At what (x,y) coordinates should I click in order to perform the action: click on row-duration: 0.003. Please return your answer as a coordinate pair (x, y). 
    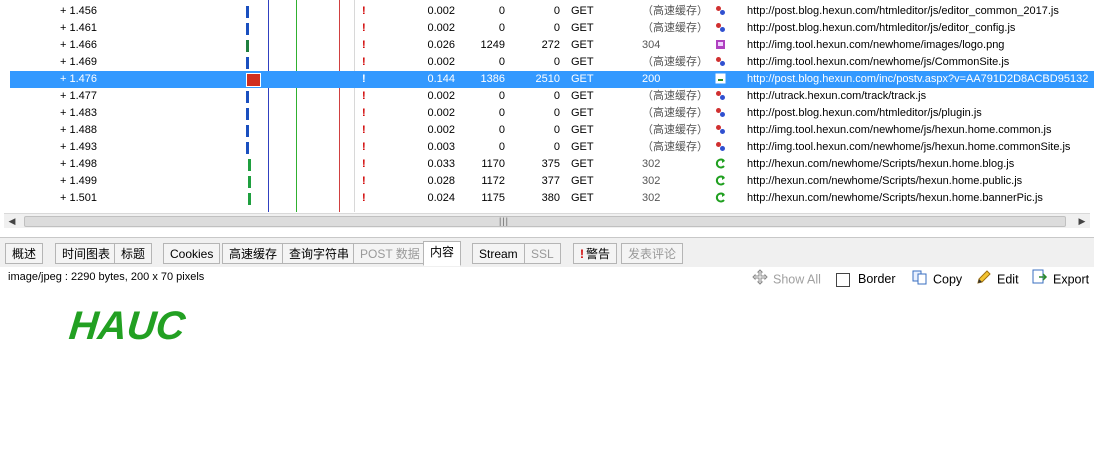
    Looking at the image, I should click on (441, 147).